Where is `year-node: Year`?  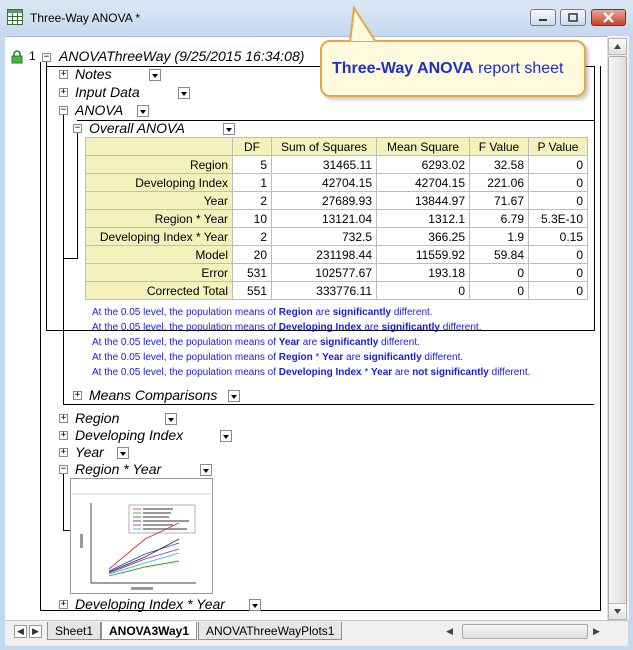 year-node: Year is located at coordinates (89, 452).